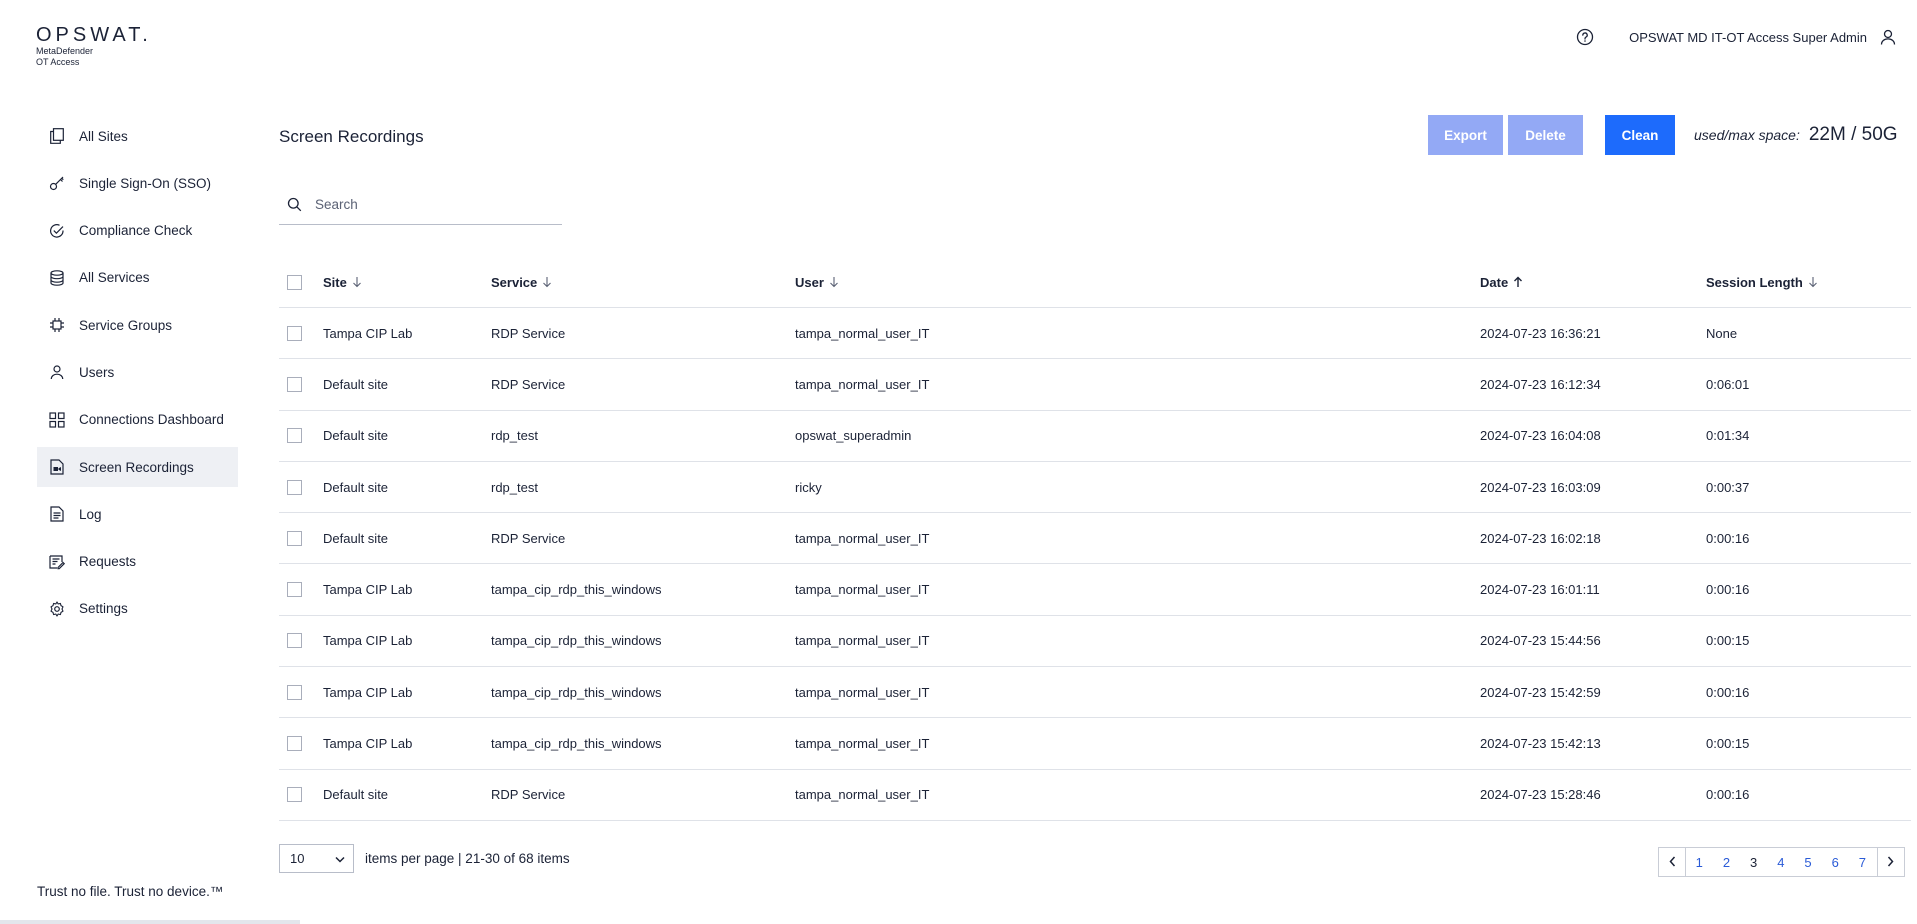 This screenshot has width=1917, height=924. What do you see at coordinates (151, 420) in the screenshot?
I see `sidebar-item-label: Connections Dashboard` at bounding box center [151, 420].